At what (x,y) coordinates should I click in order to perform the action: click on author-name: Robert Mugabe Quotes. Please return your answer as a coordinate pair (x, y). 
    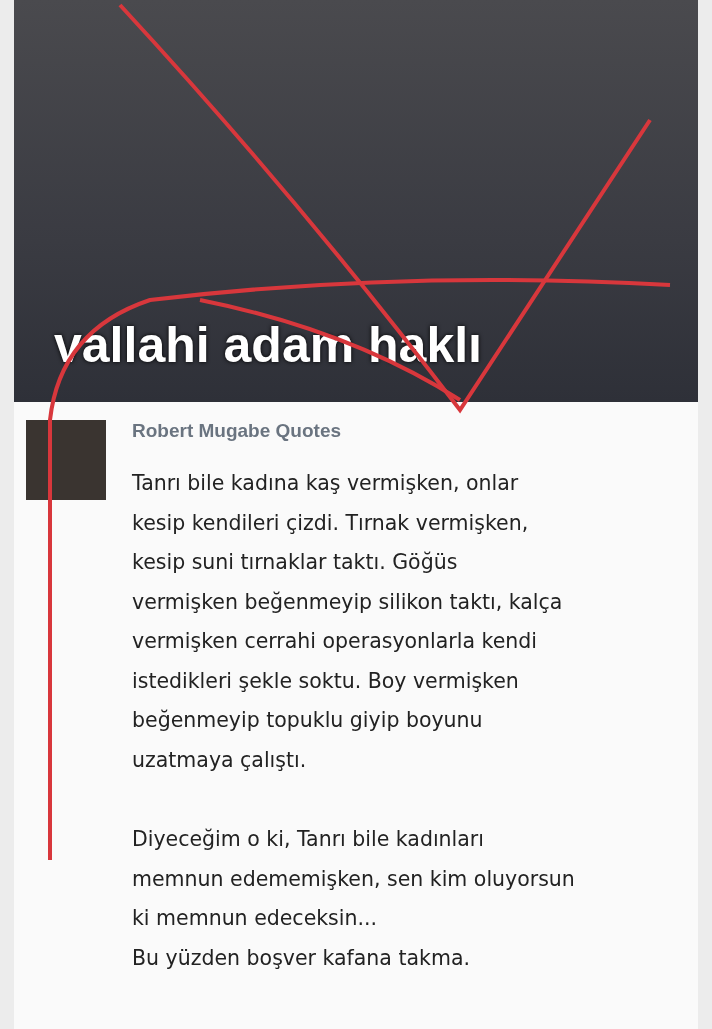
    Looking at the image, I should click on (353, 431).